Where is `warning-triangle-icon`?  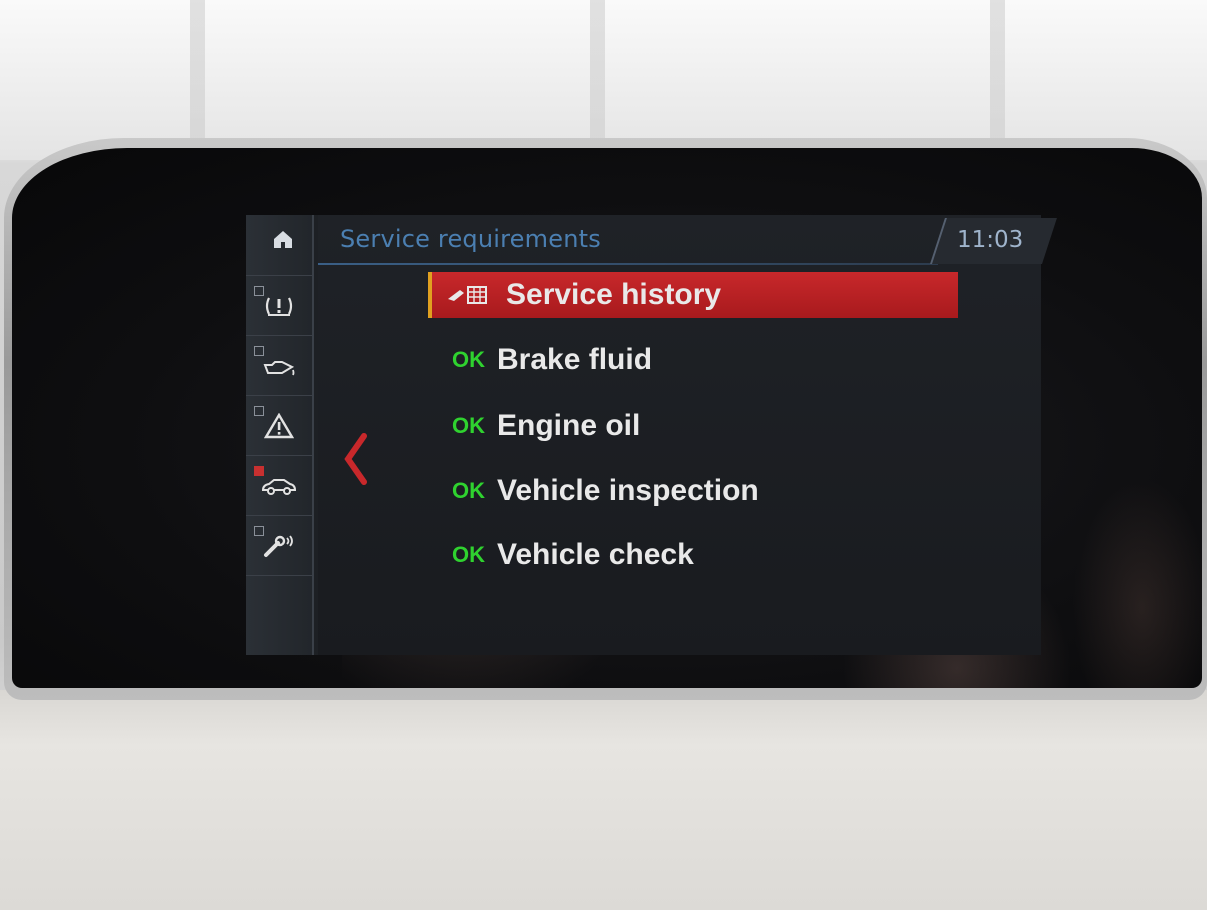
warning-triangle-icon is located at coordinates (279, 426).